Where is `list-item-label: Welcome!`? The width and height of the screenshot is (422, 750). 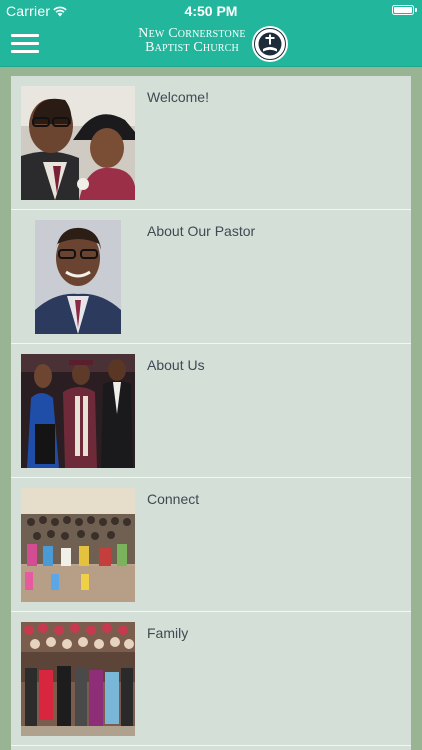
list-item-label: Welcome! is located at coordinates (178, 97).